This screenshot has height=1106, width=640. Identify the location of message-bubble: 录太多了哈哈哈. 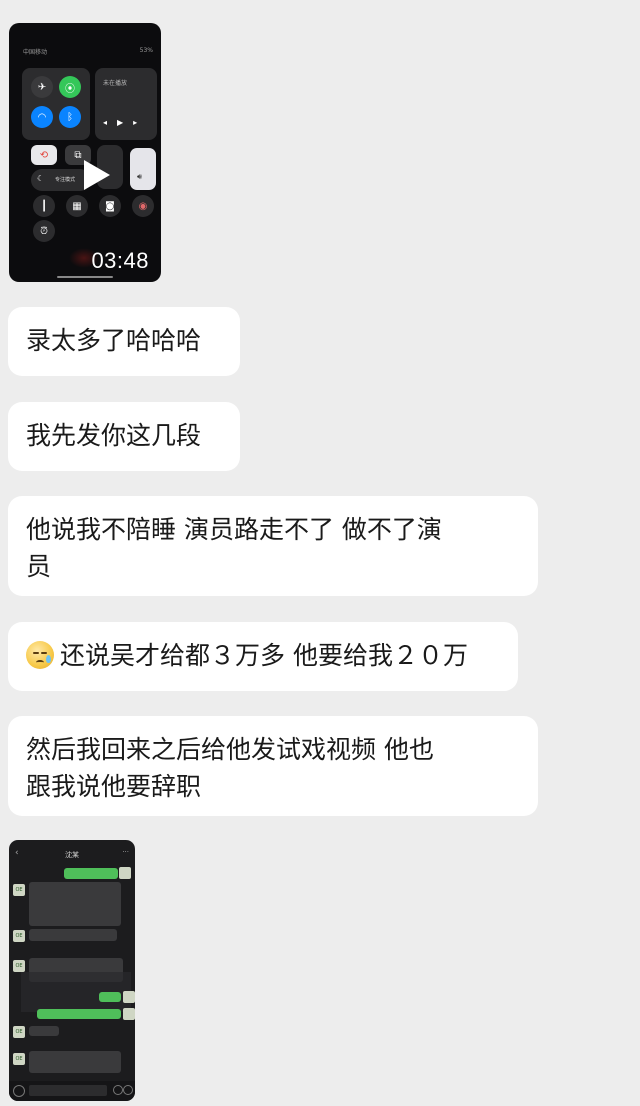
(124, 341).